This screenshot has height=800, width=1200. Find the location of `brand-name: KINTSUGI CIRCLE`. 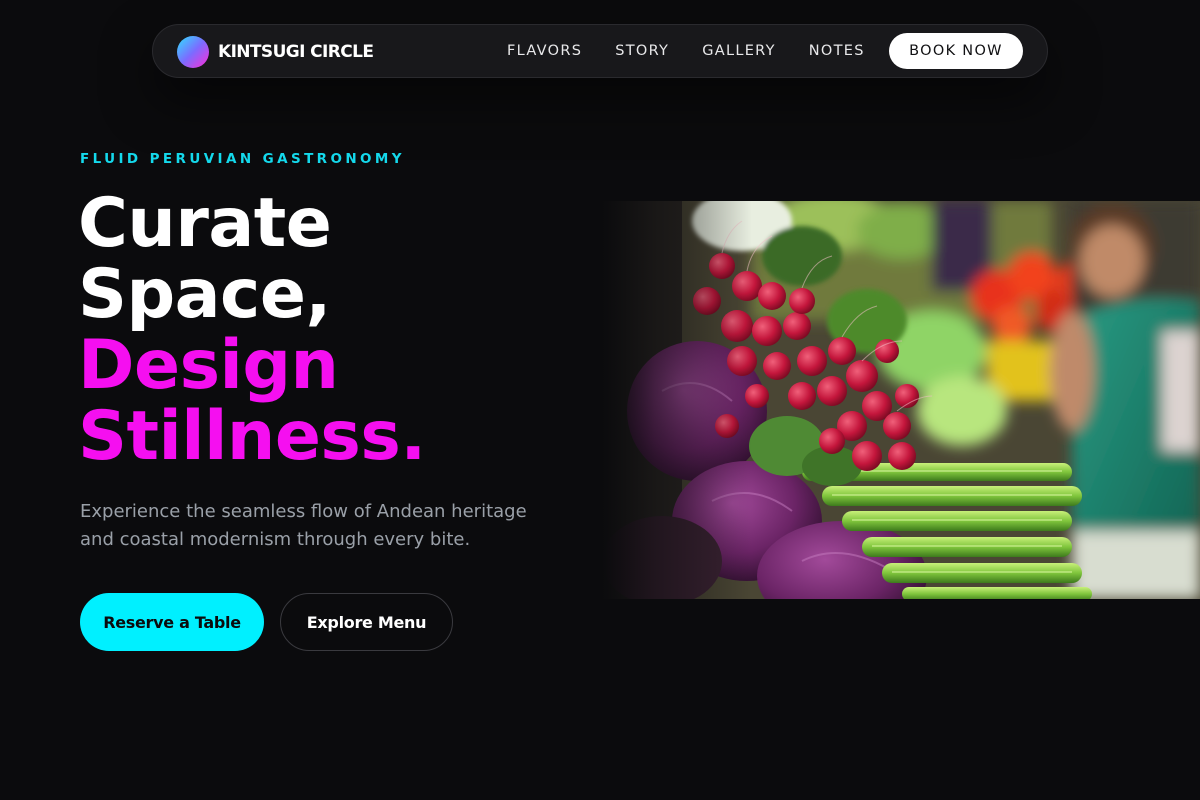

brand-name: KINTSUGI CIRCLE is located at coordinates (296, 52).